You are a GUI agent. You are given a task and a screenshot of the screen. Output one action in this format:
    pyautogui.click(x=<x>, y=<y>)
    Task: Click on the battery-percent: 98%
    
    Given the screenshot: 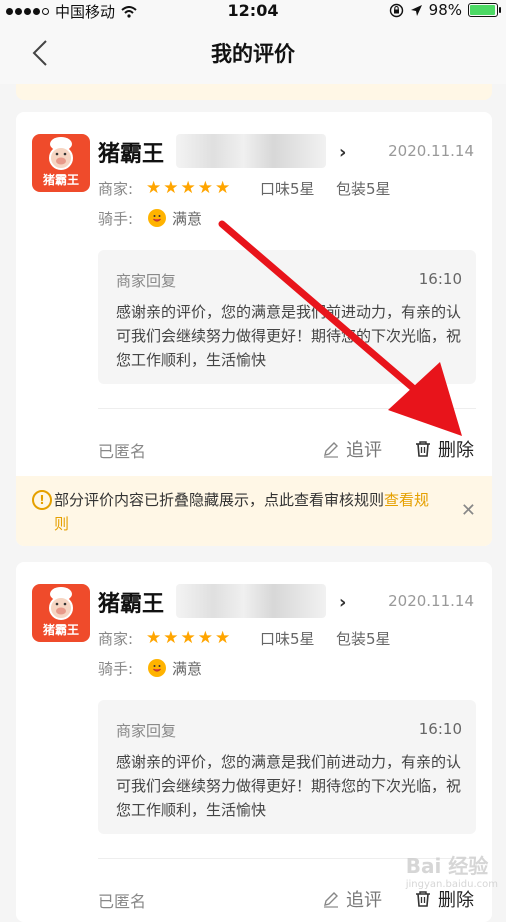 What is the action you would take?
    pyautogui.click(x=445, y=10)
    